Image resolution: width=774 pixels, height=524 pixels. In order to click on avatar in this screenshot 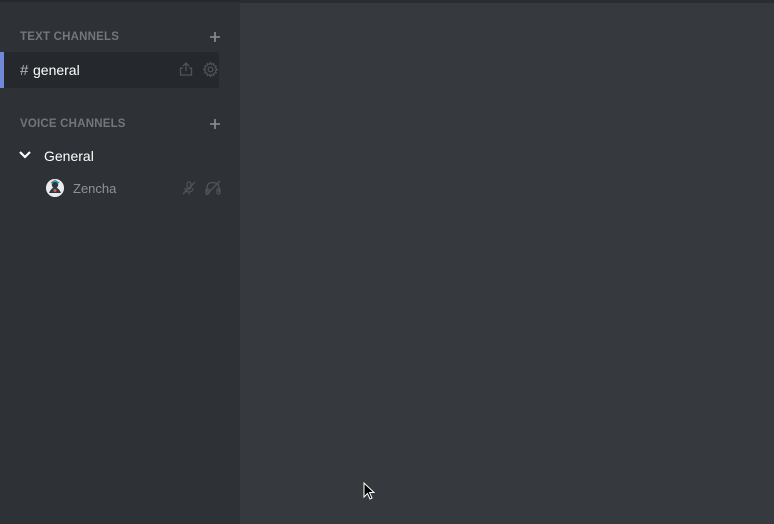, I will do `click(55, 188)`.